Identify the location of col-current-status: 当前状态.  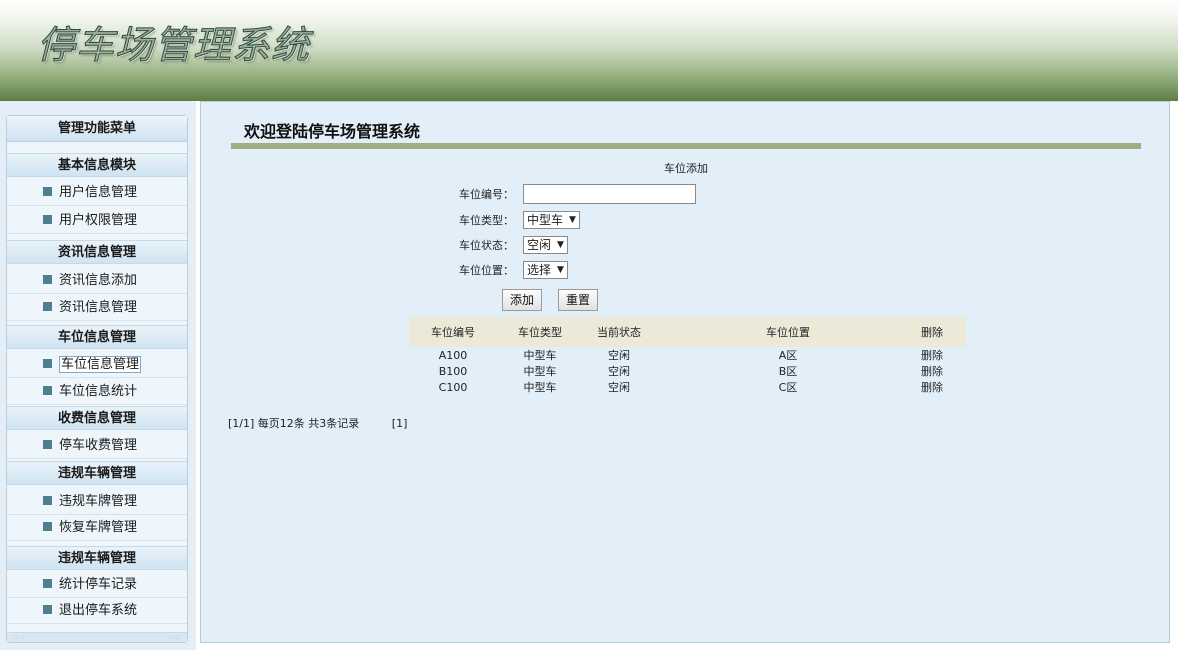
(619, 332).